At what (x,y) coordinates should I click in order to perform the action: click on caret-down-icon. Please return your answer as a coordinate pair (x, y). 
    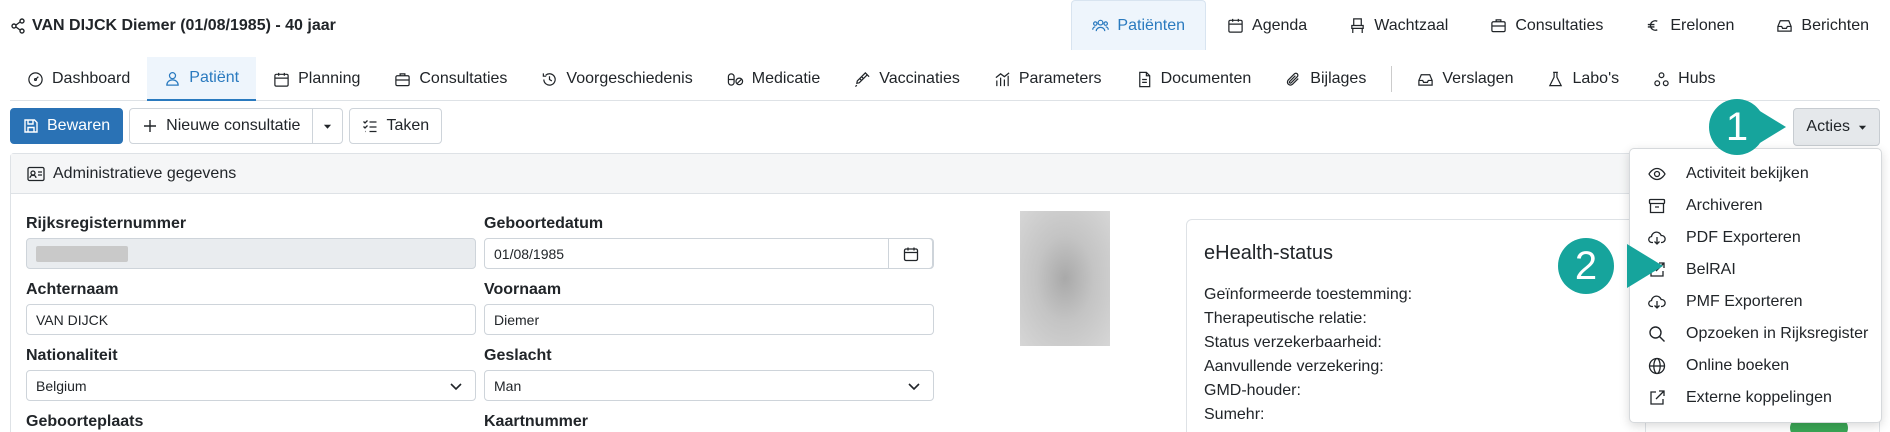
    Looking at the image, I should click on (328, 126).